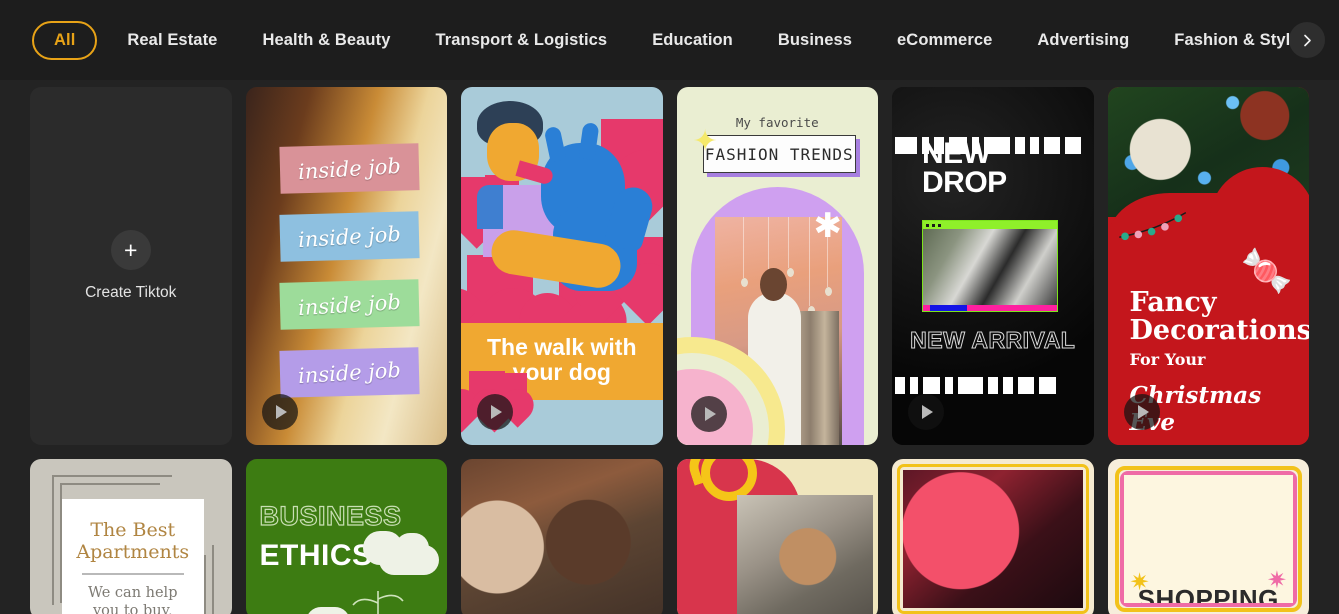  Describe the element at coordinates (1236, 40) in the screenshot. I see `category-tab-fashion-style: Fashion & Style` at that location.